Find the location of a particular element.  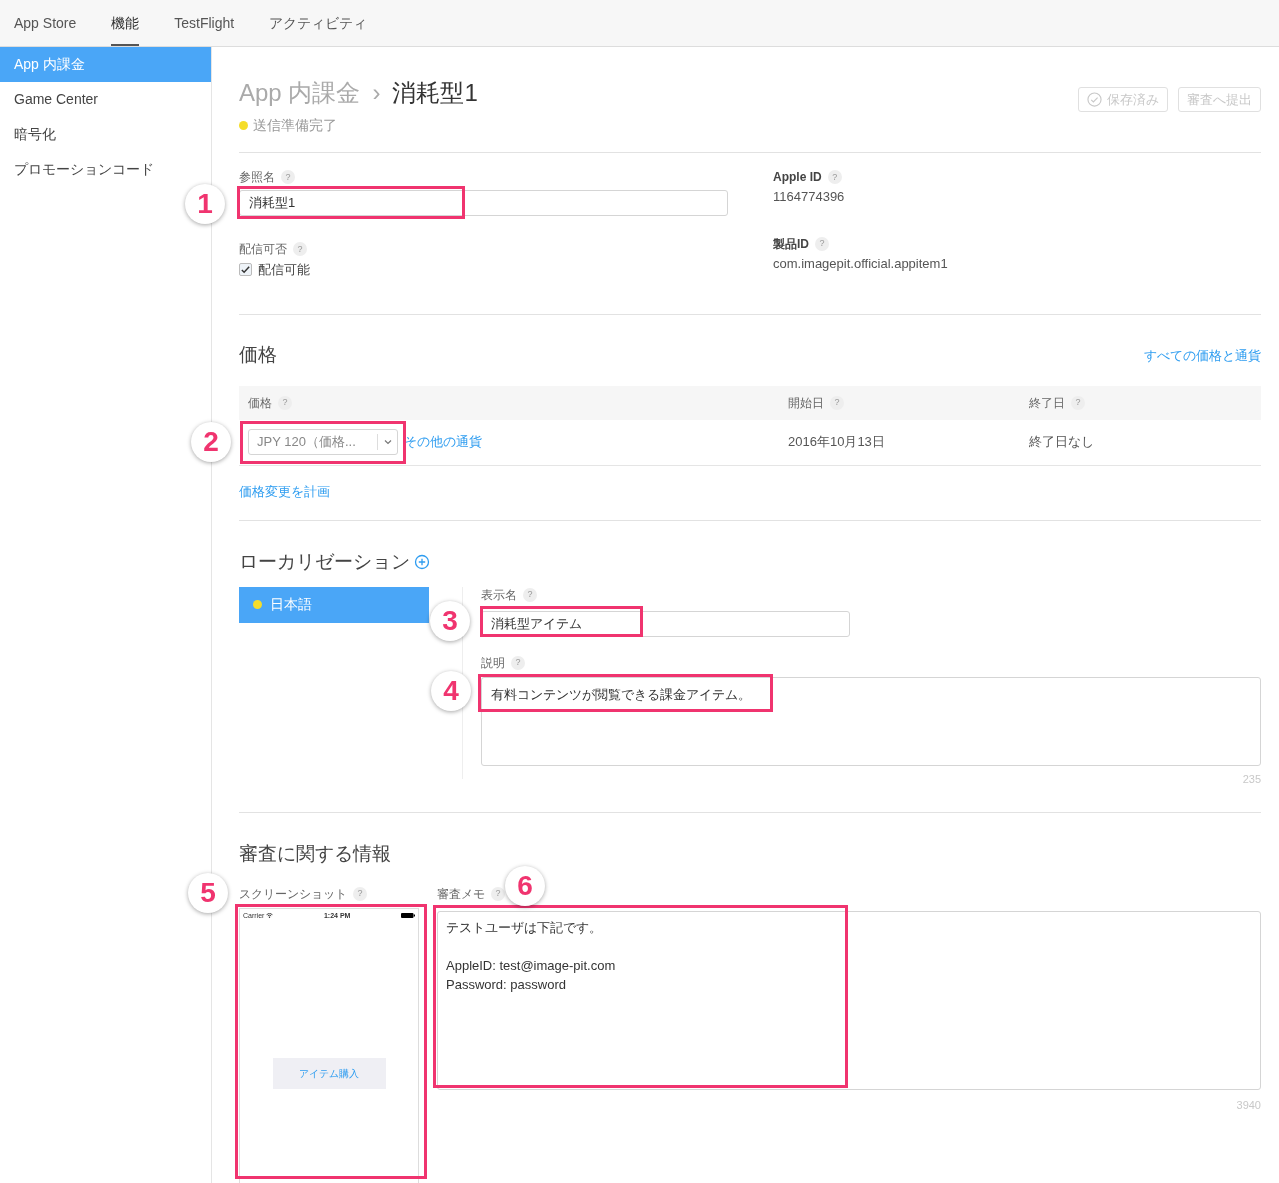

callout-number: 3 is located at coordinates (450, 620).